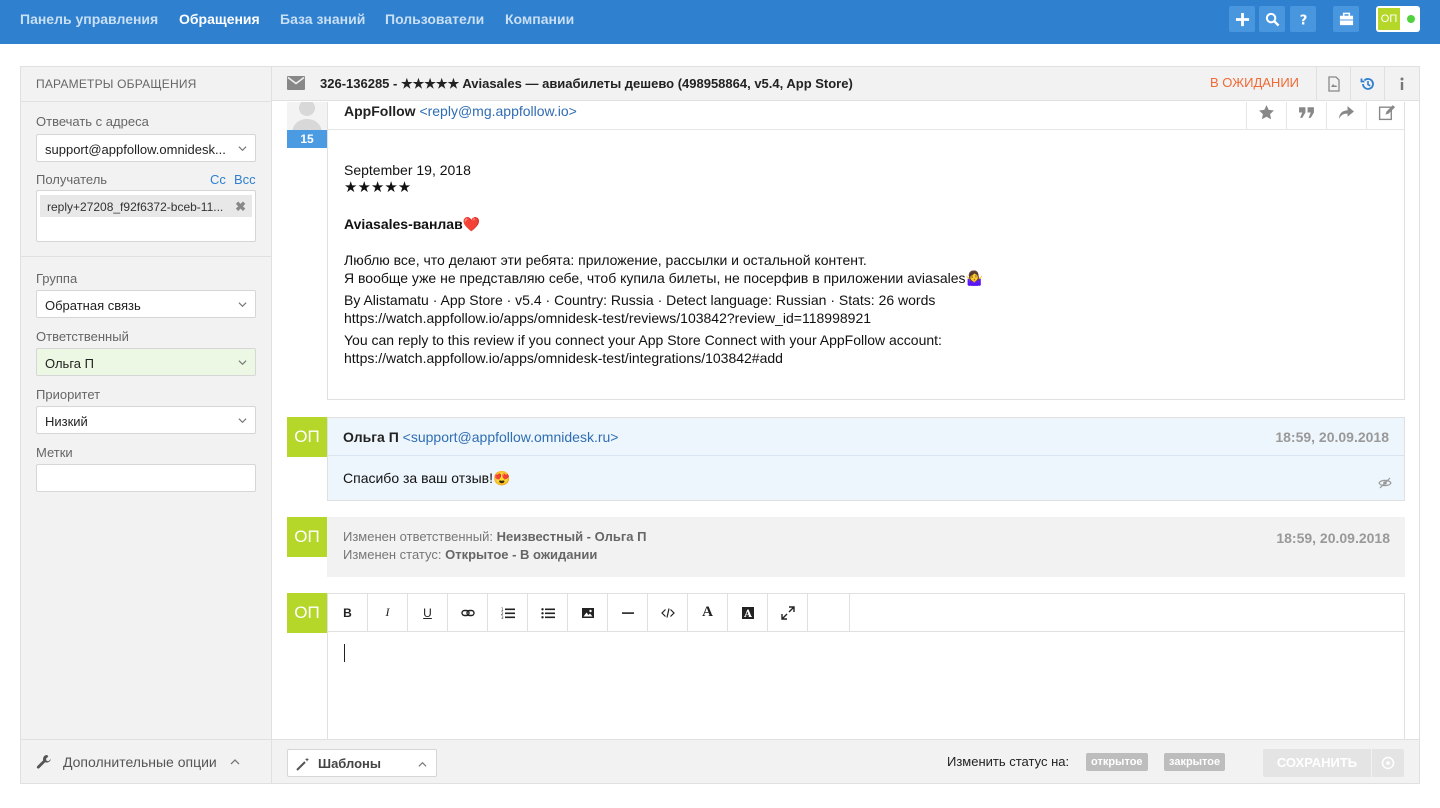 The image size is (1440, 808). What do you see at coordinates (548, 612) in the screenshot?
I see `bullet-list-button` at bounding box center [548, 612].